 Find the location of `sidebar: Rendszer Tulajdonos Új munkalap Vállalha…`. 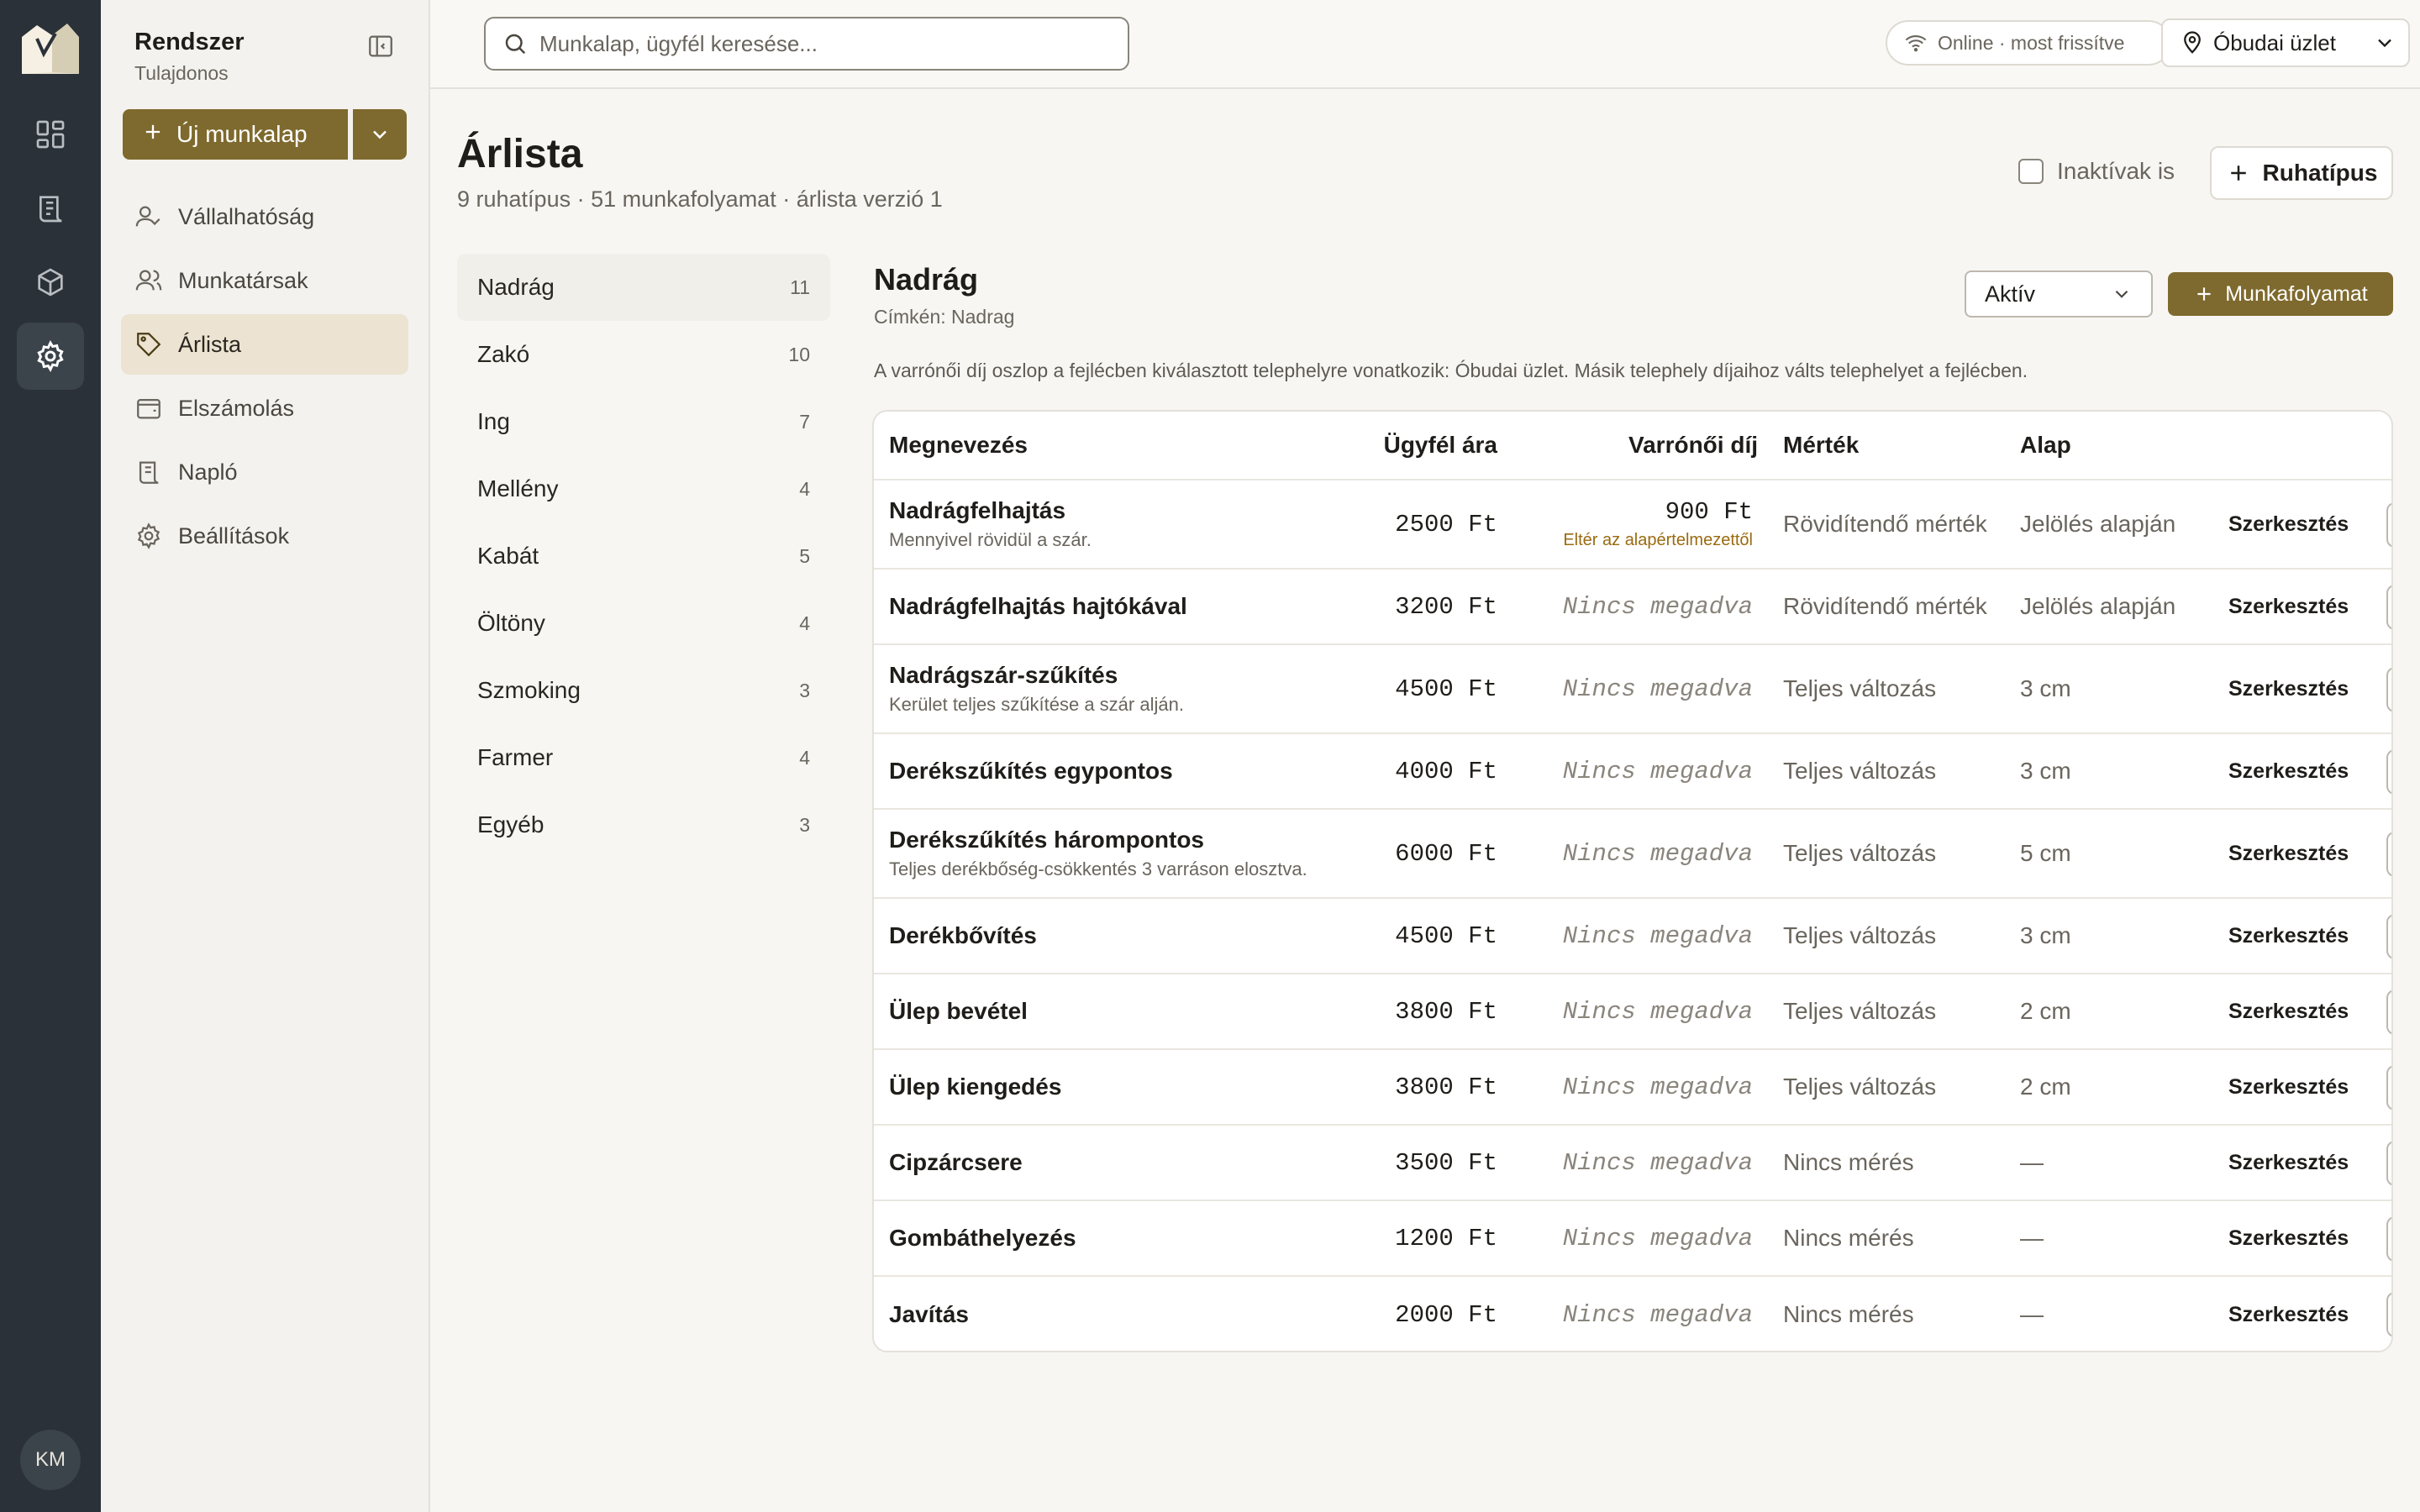

sidebar: Rendszer Tulajdonos Új munkalap Vállalha… is located at coordinates (265, 756).